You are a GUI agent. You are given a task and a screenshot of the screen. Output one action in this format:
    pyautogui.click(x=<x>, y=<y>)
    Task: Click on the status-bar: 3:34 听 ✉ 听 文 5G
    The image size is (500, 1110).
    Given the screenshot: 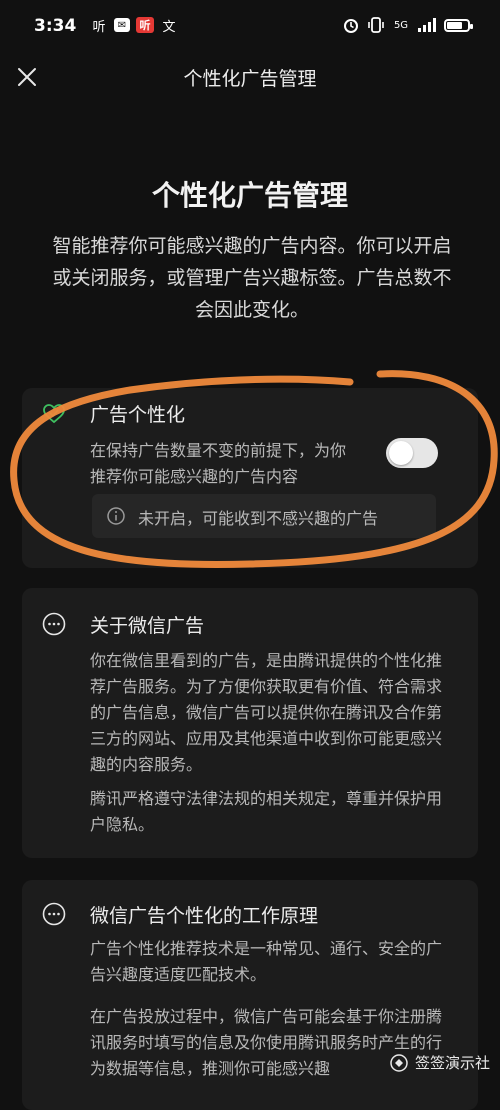 What is the action you would take?
    pyautogui.click(x=250, y=28)
    